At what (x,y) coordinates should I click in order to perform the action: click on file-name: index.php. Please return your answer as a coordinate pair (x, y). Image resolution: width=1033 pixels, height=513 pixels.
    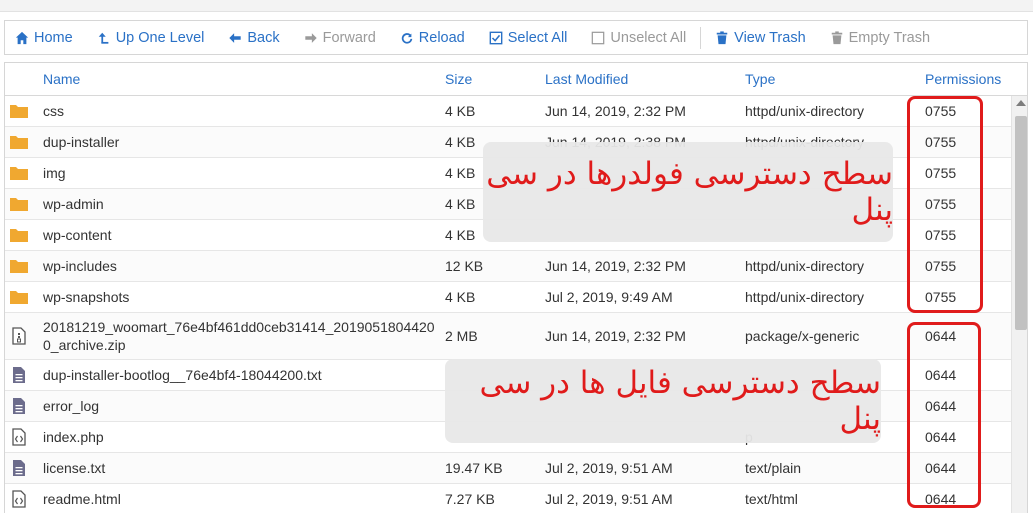
    Looking at the image, I should click on (243, 437).